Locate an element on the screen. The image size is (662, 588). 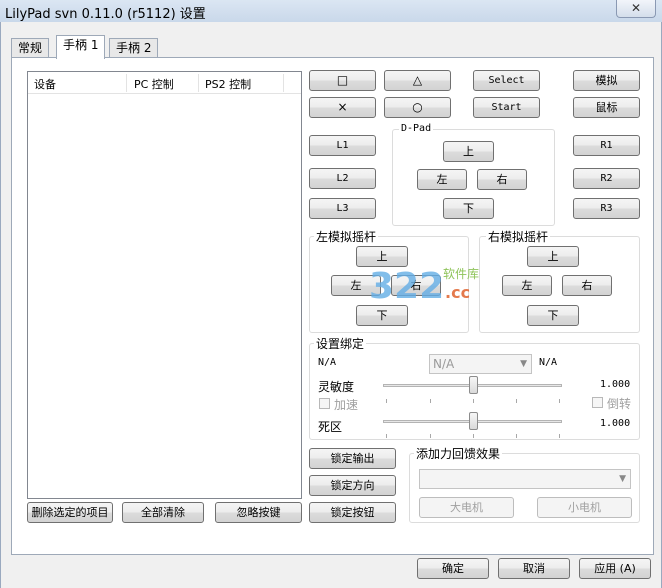
deadzone-value: 1.000 is located at coordinates (615, 423).